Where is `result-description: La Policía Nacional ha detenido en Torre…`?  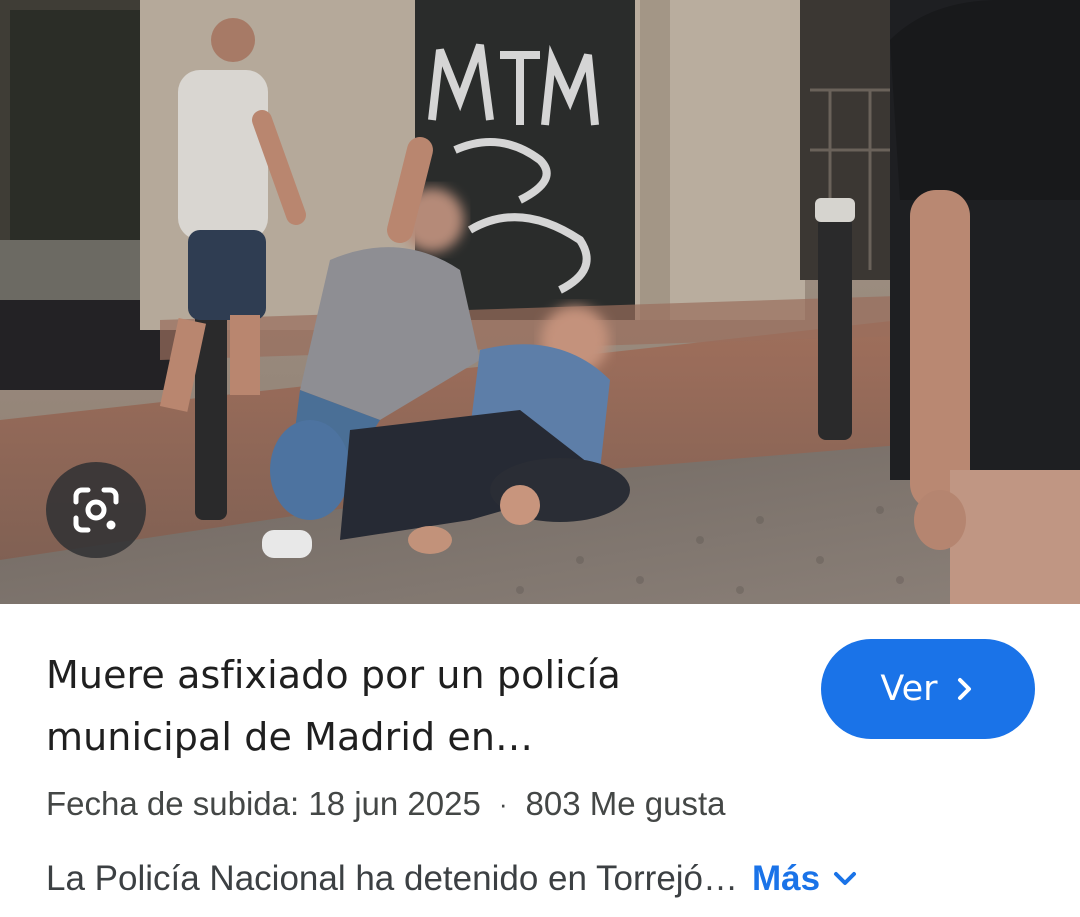 result-description: La Policía Nacional ha detenido en Torre… is located at coordinates (392, 878).